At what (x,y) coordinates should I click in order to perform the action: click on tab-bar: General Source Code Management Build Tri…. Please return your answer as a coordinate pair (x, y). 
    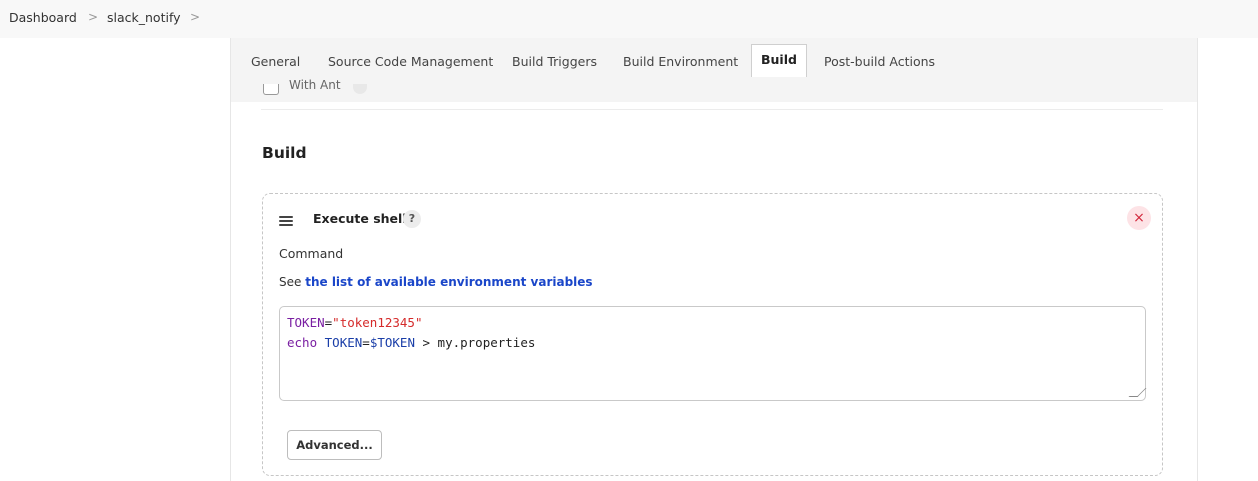
    Looking at the image, I should click on (714, 70).